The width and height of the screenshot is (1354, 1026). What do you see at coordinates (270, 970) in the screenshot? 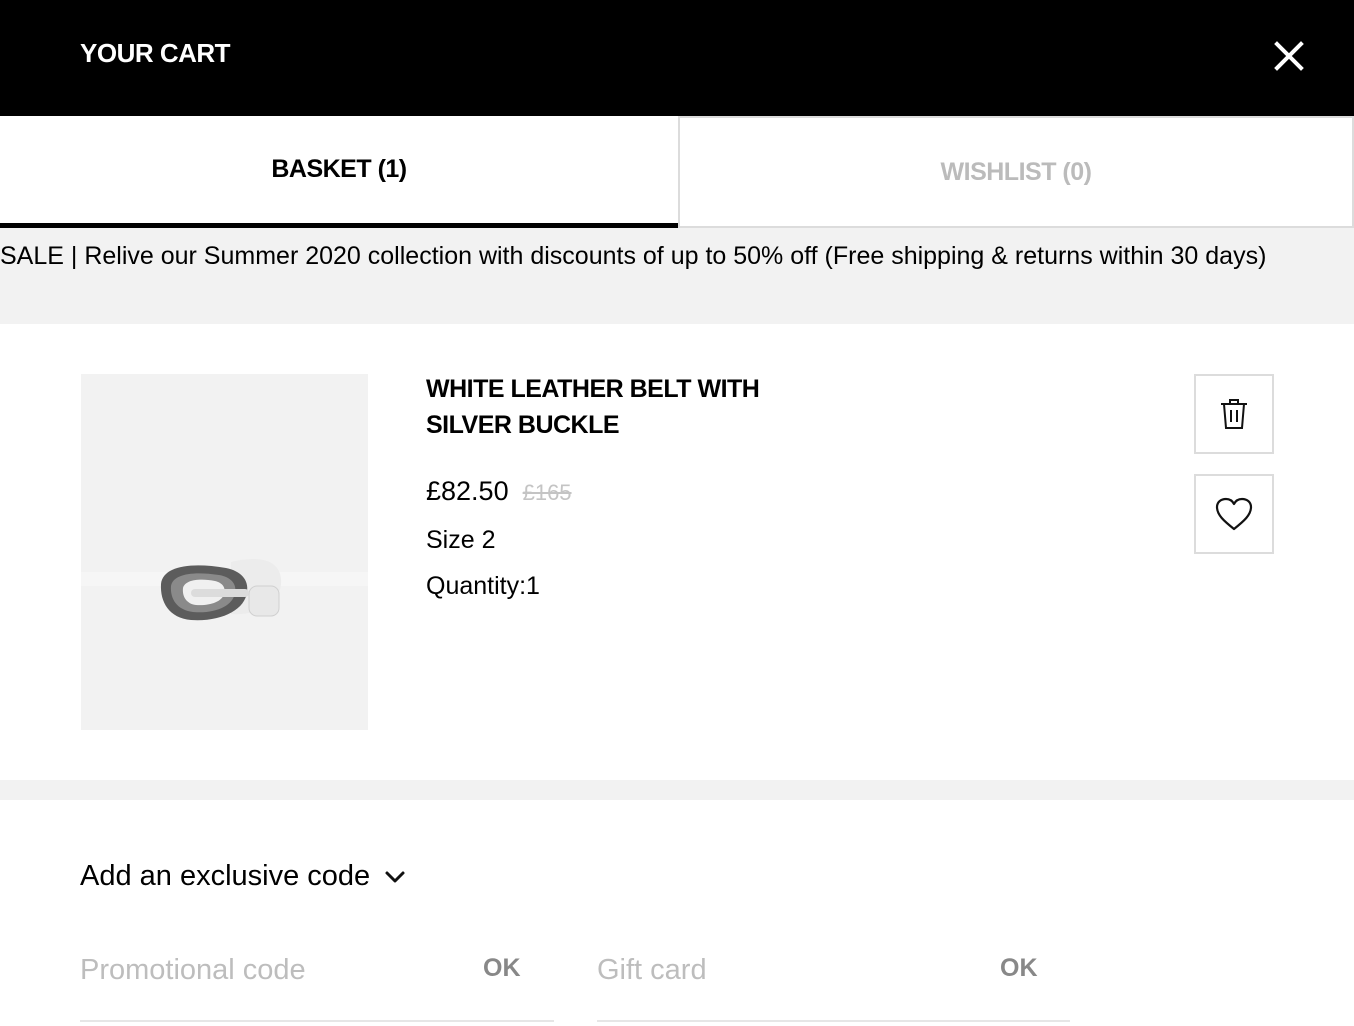
I see `promo-code-input` at bounding box center [270, 970].